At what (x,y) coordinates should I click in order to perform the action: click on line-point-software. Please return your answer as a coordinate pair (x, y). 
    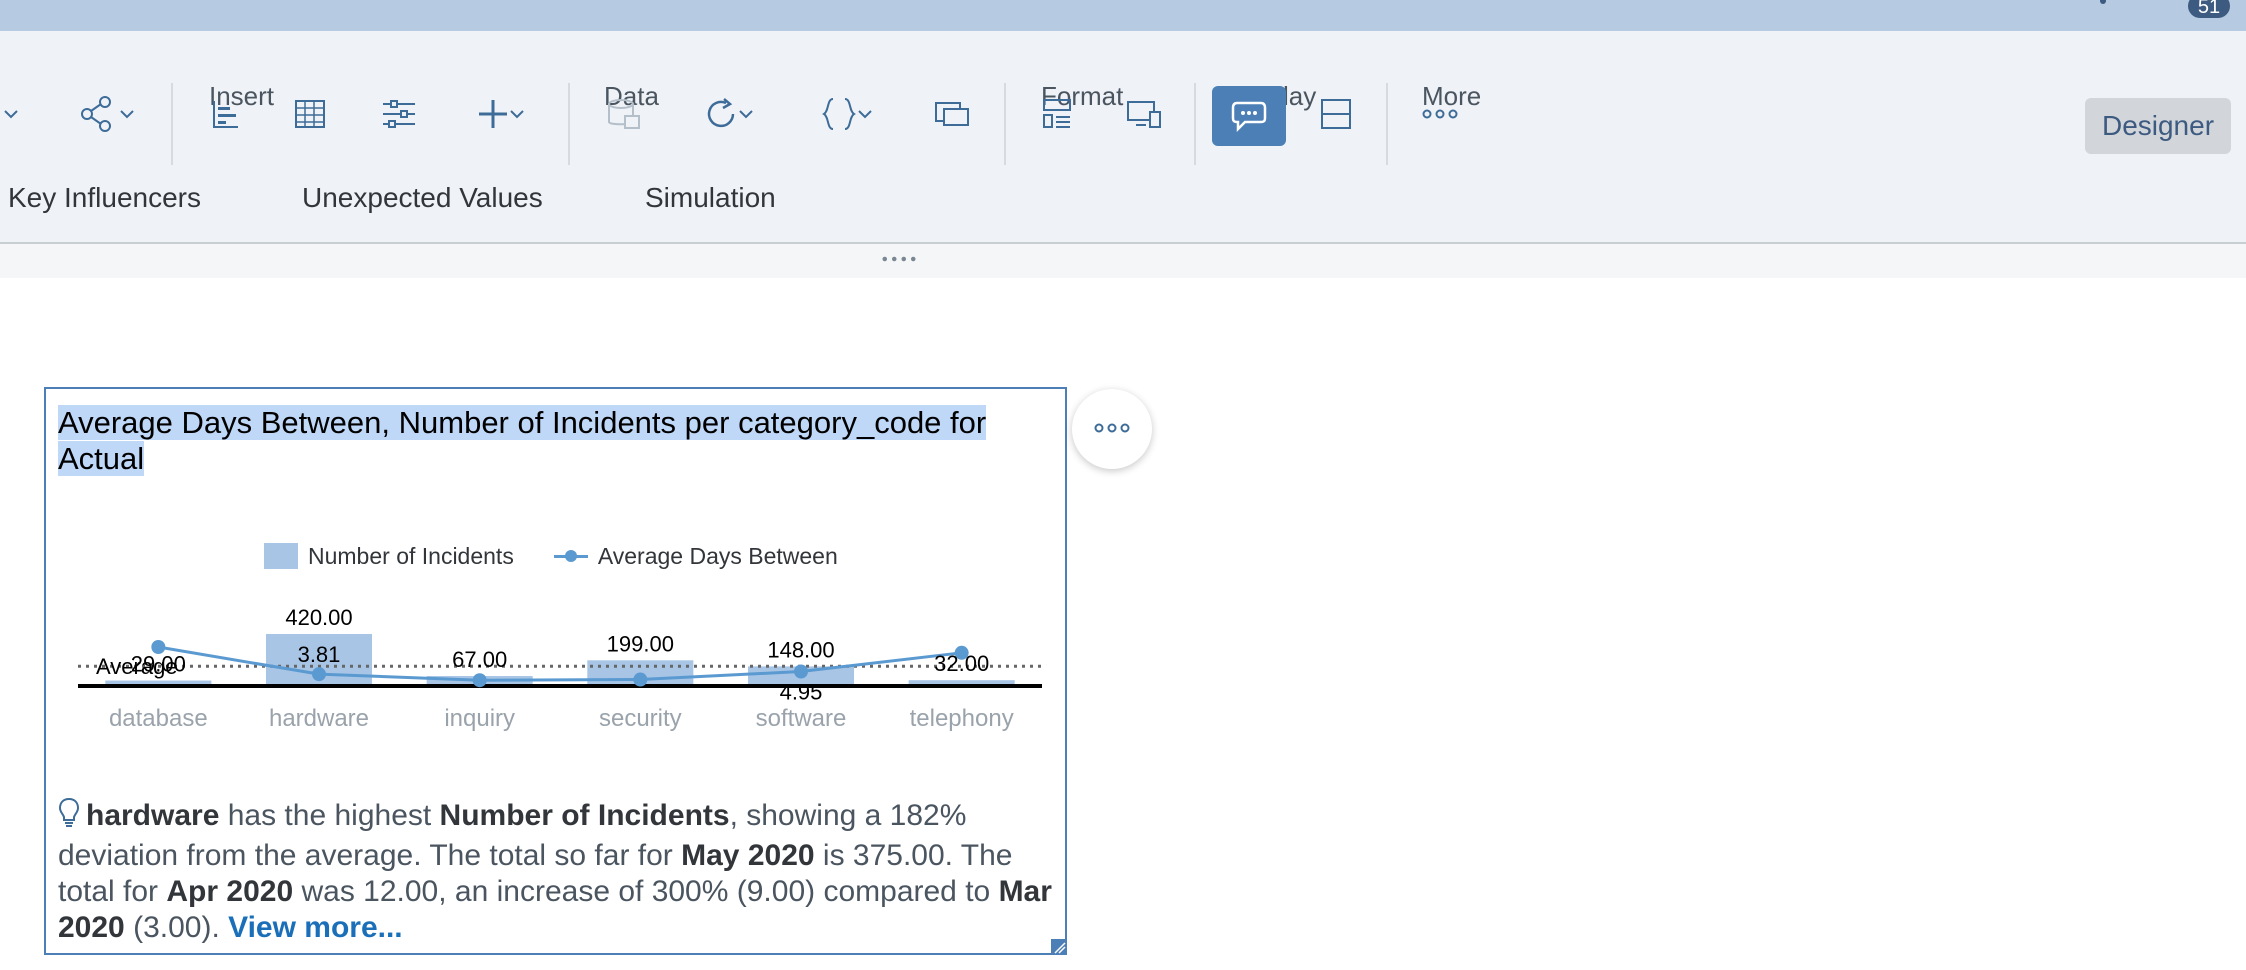
    Looking at the image, I should click on (801, 671).